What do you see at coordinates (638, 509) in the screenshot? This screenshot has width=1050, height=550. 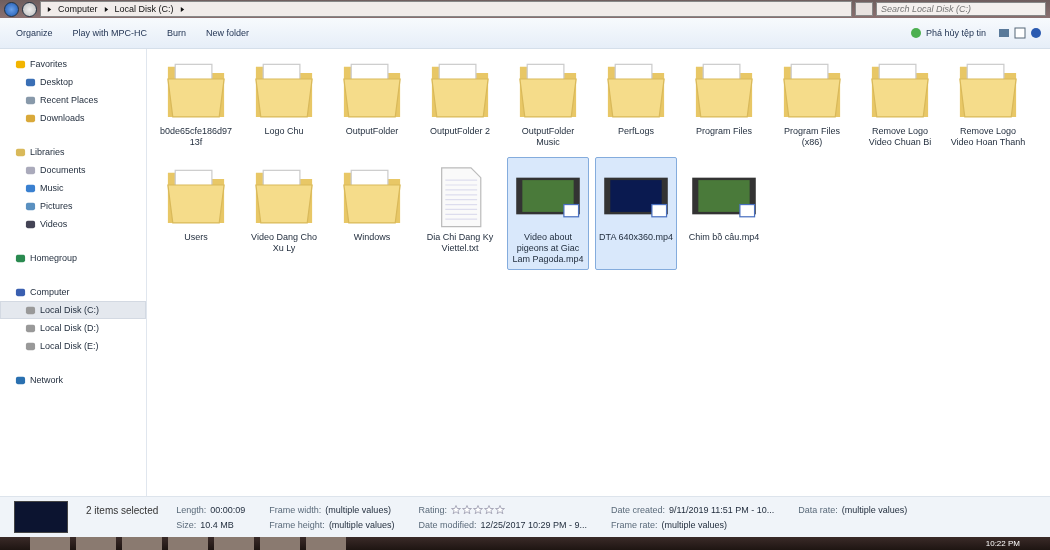 I see `property-label: Date created:` at bounding box center [638, 509].